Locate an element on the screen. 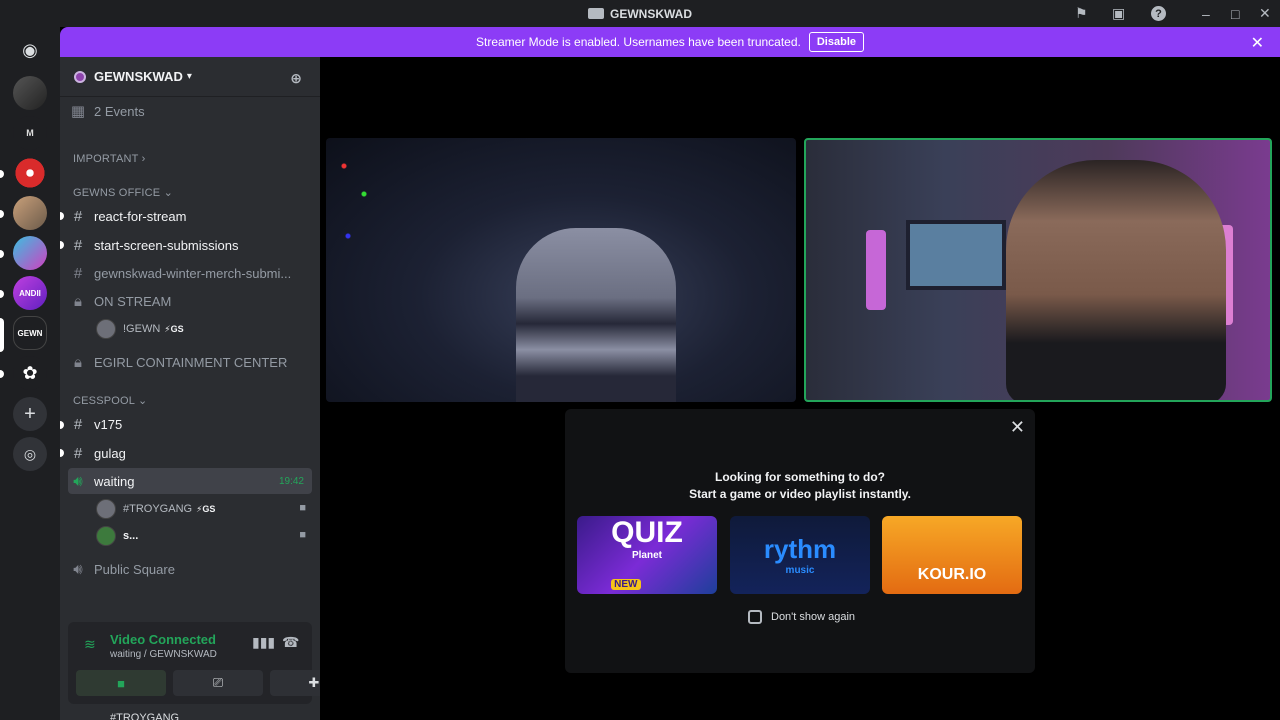 The image size is (1280, 720). server-icon-andii: ANDII is located at coordinates (30, 293).